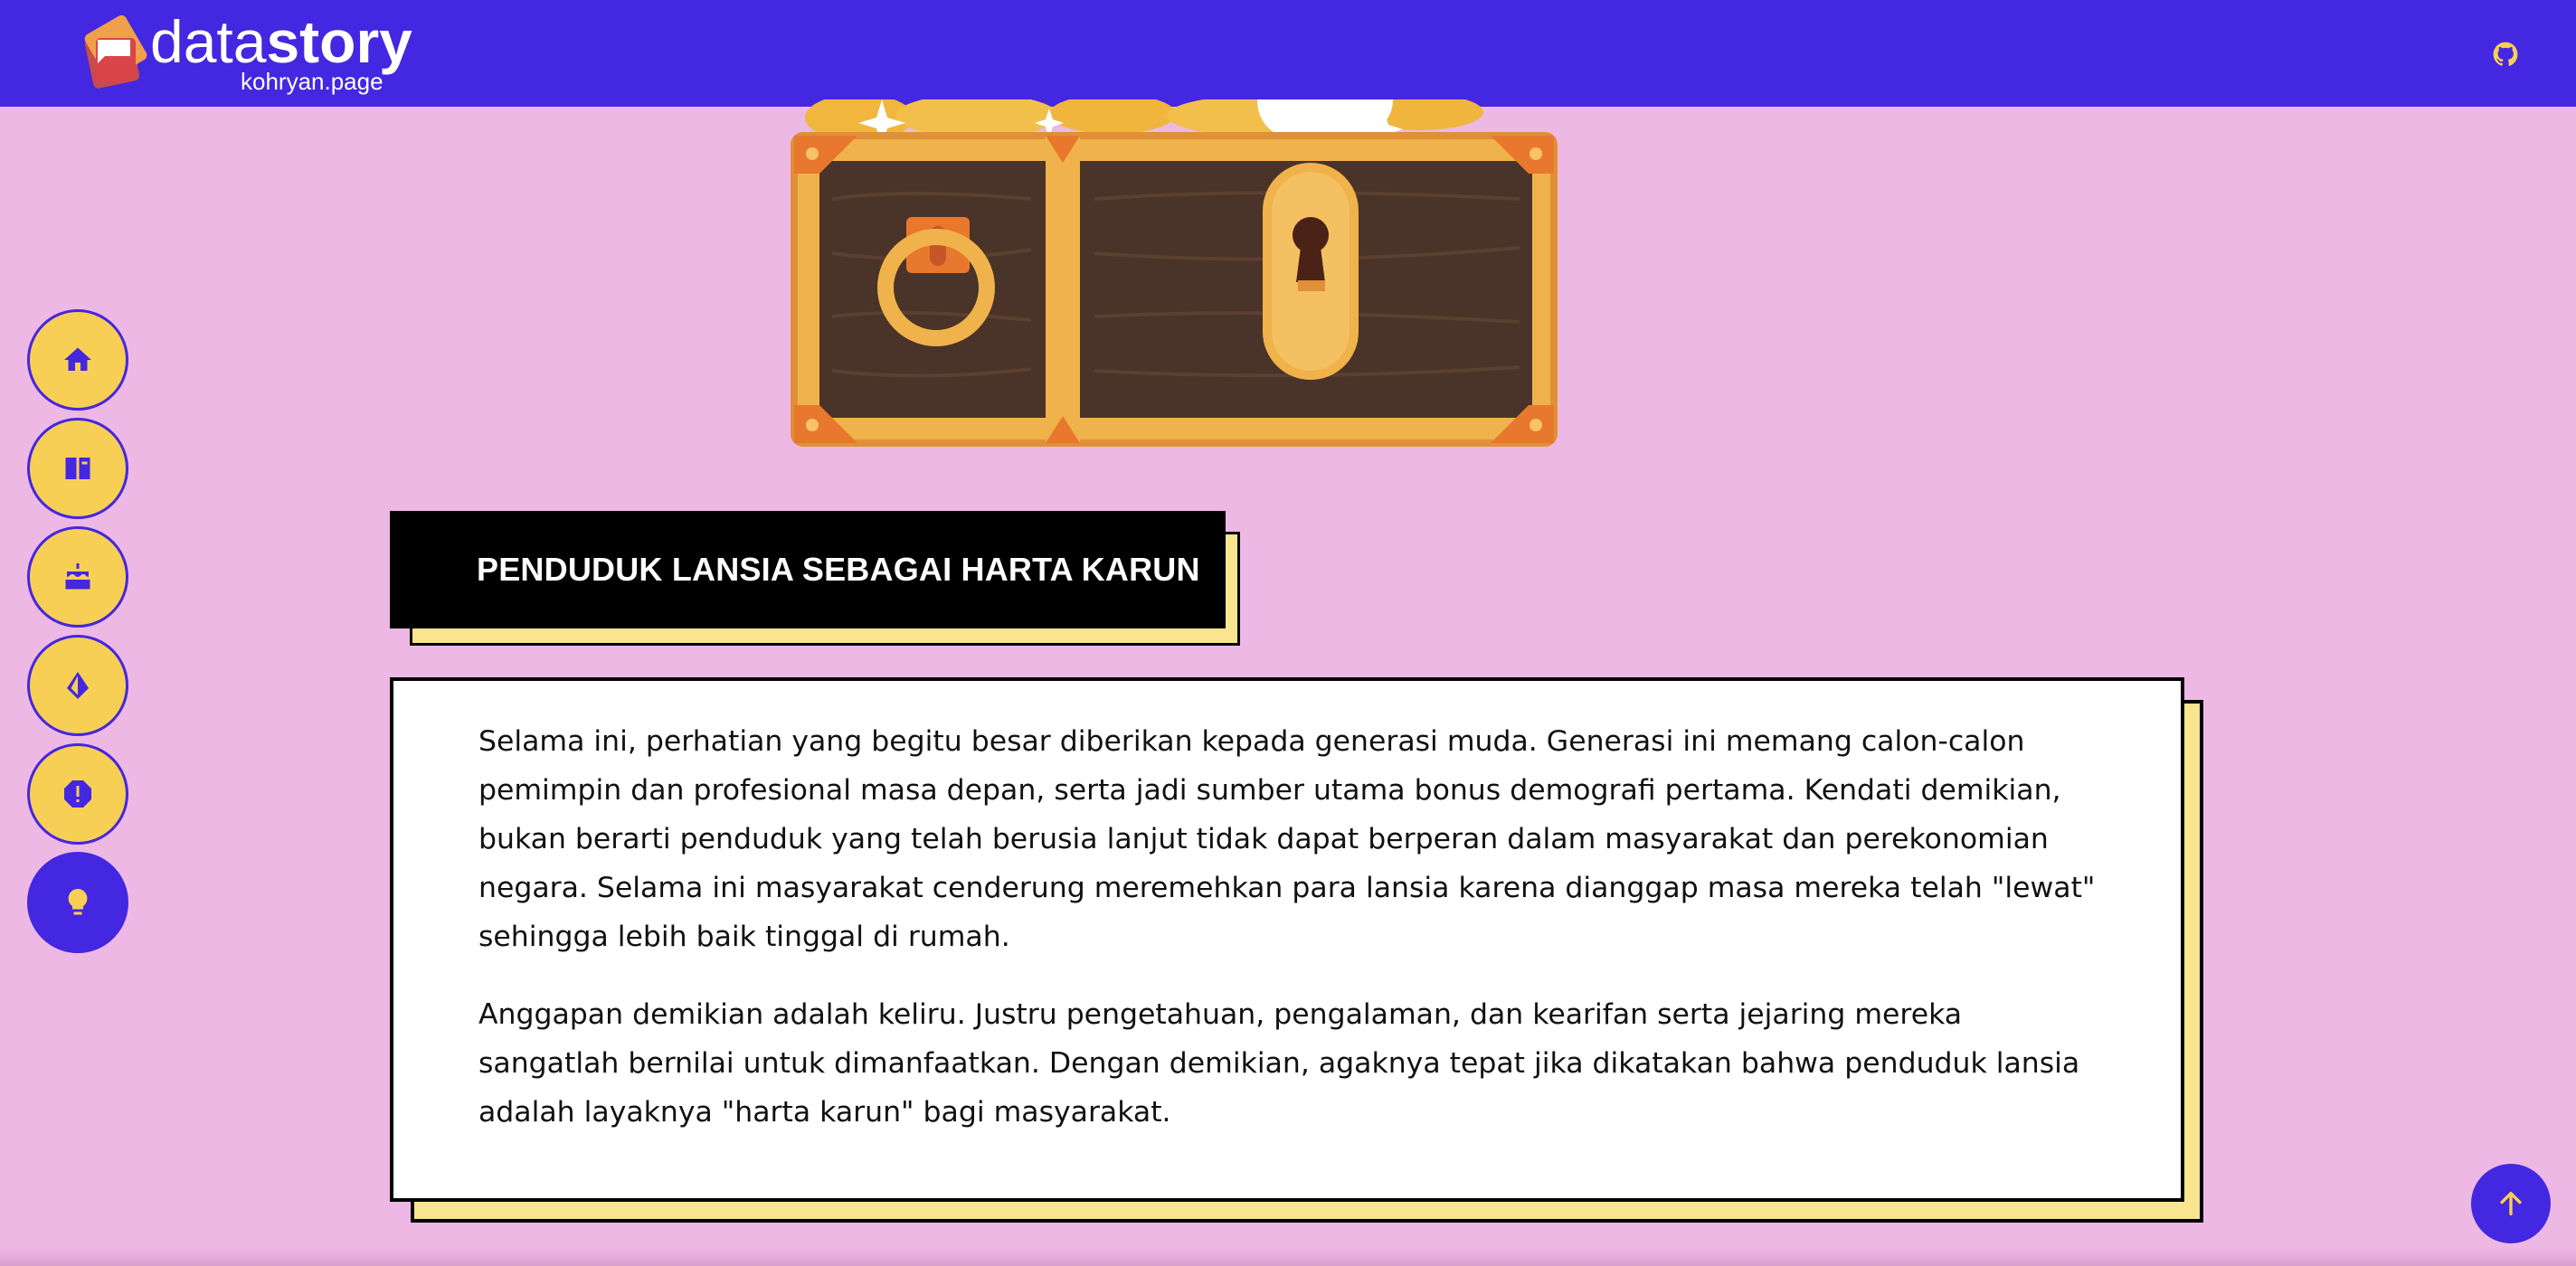  I want to click on github-link, so click(2506, 54).